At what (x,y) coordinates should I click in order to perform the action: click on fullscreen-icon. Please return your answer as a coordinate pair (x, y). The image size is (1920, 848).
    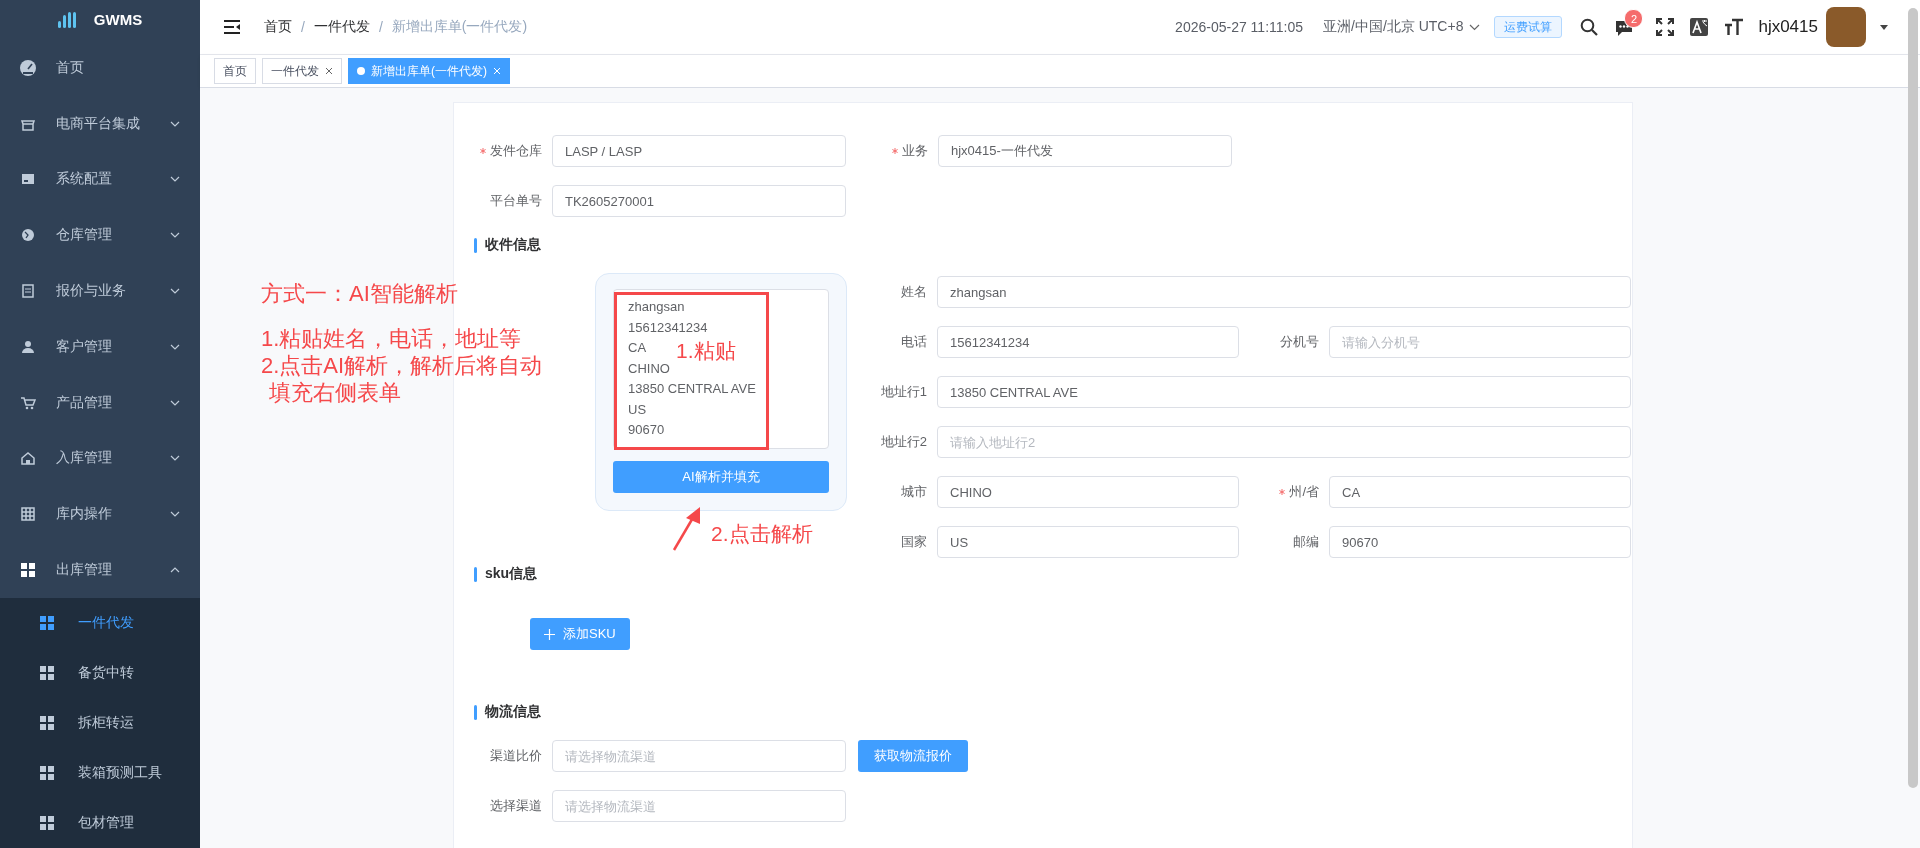
    Looking at the image, I should click on (1665, 27).